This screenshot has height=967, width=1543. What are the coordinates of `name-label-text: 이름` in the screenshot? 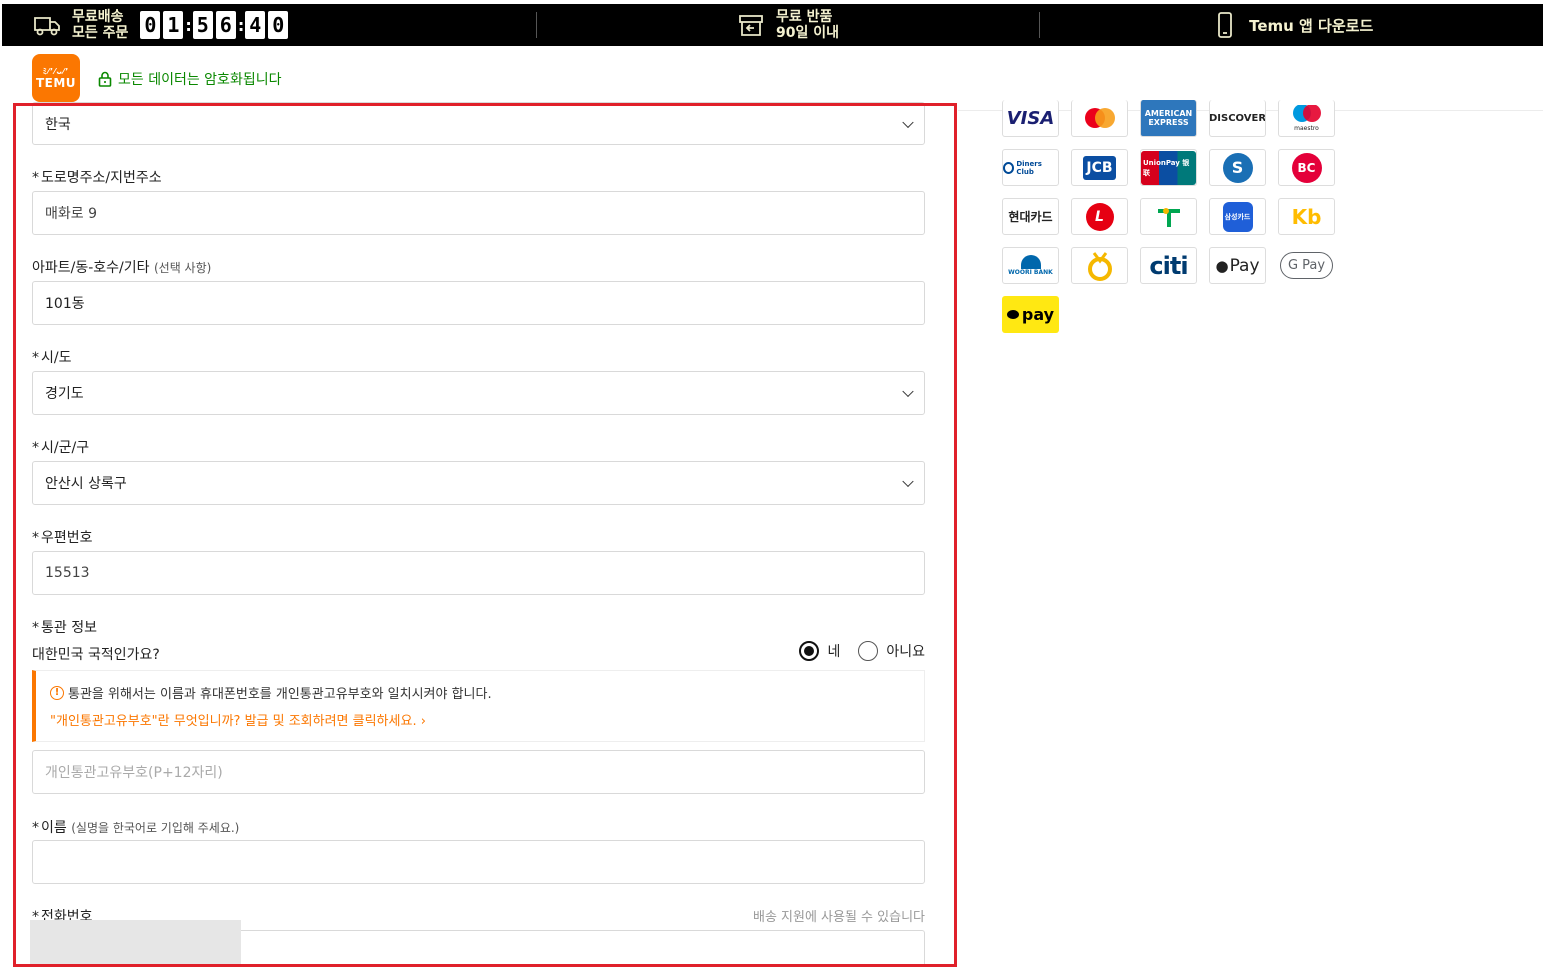 It's located at (54, 828).